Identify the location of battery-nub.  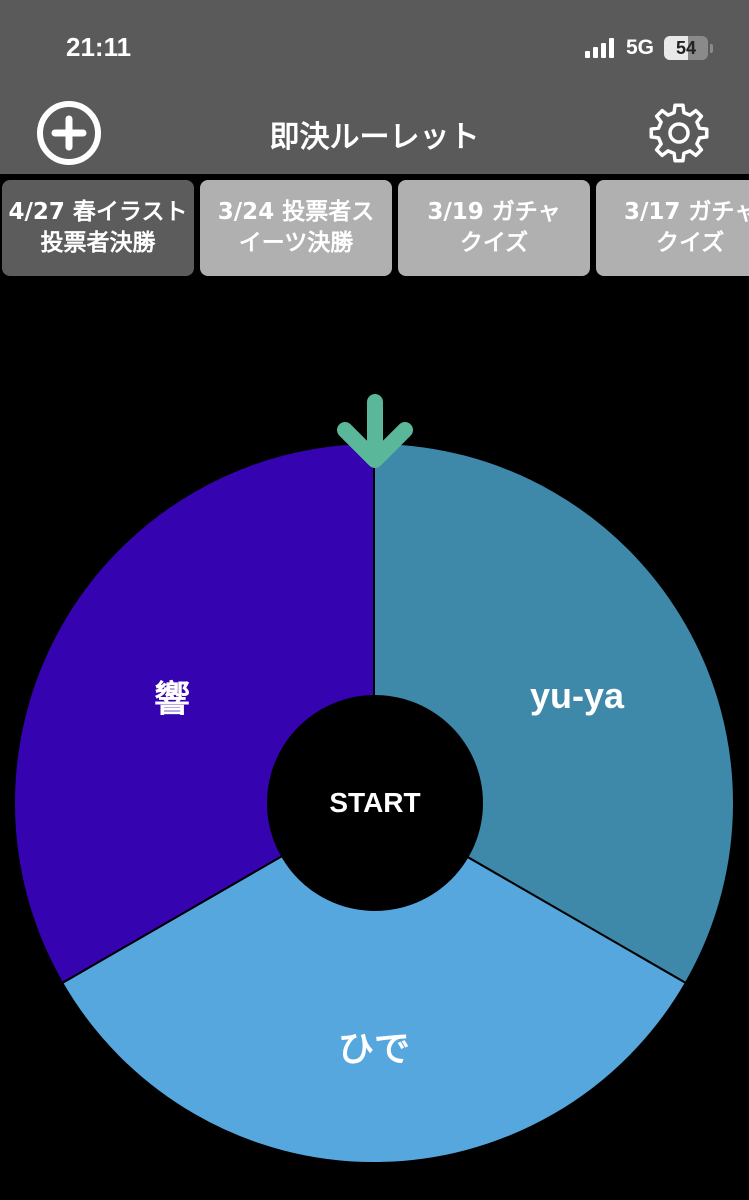
(711, 48).